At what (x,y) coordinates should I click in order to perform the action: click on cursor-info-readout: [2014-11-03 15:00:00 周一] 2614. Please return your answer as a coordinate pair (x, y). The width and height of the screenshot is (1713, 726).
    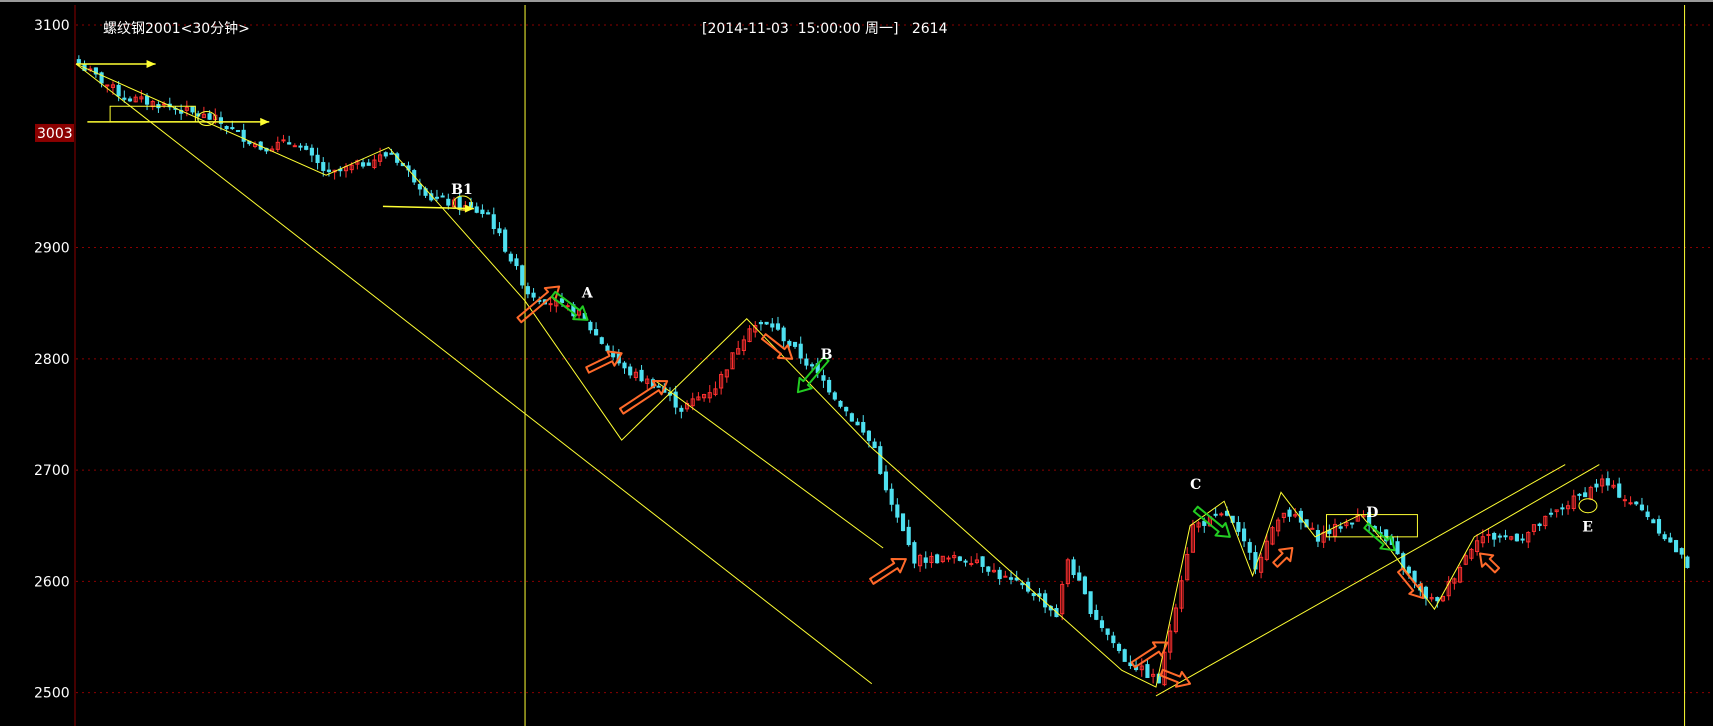
    Looking at the image, I should click on (825, 29).